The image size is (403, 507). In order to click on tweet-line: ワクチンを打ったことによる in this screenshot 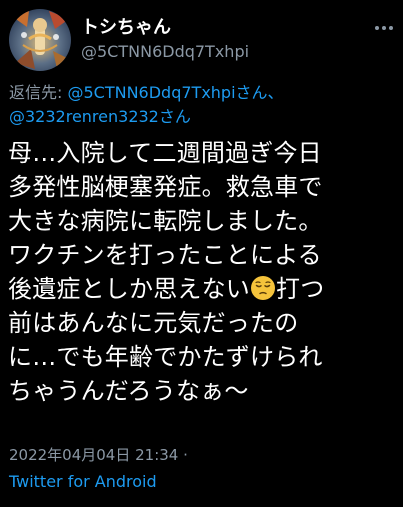, I will do `click(165, 255)`.